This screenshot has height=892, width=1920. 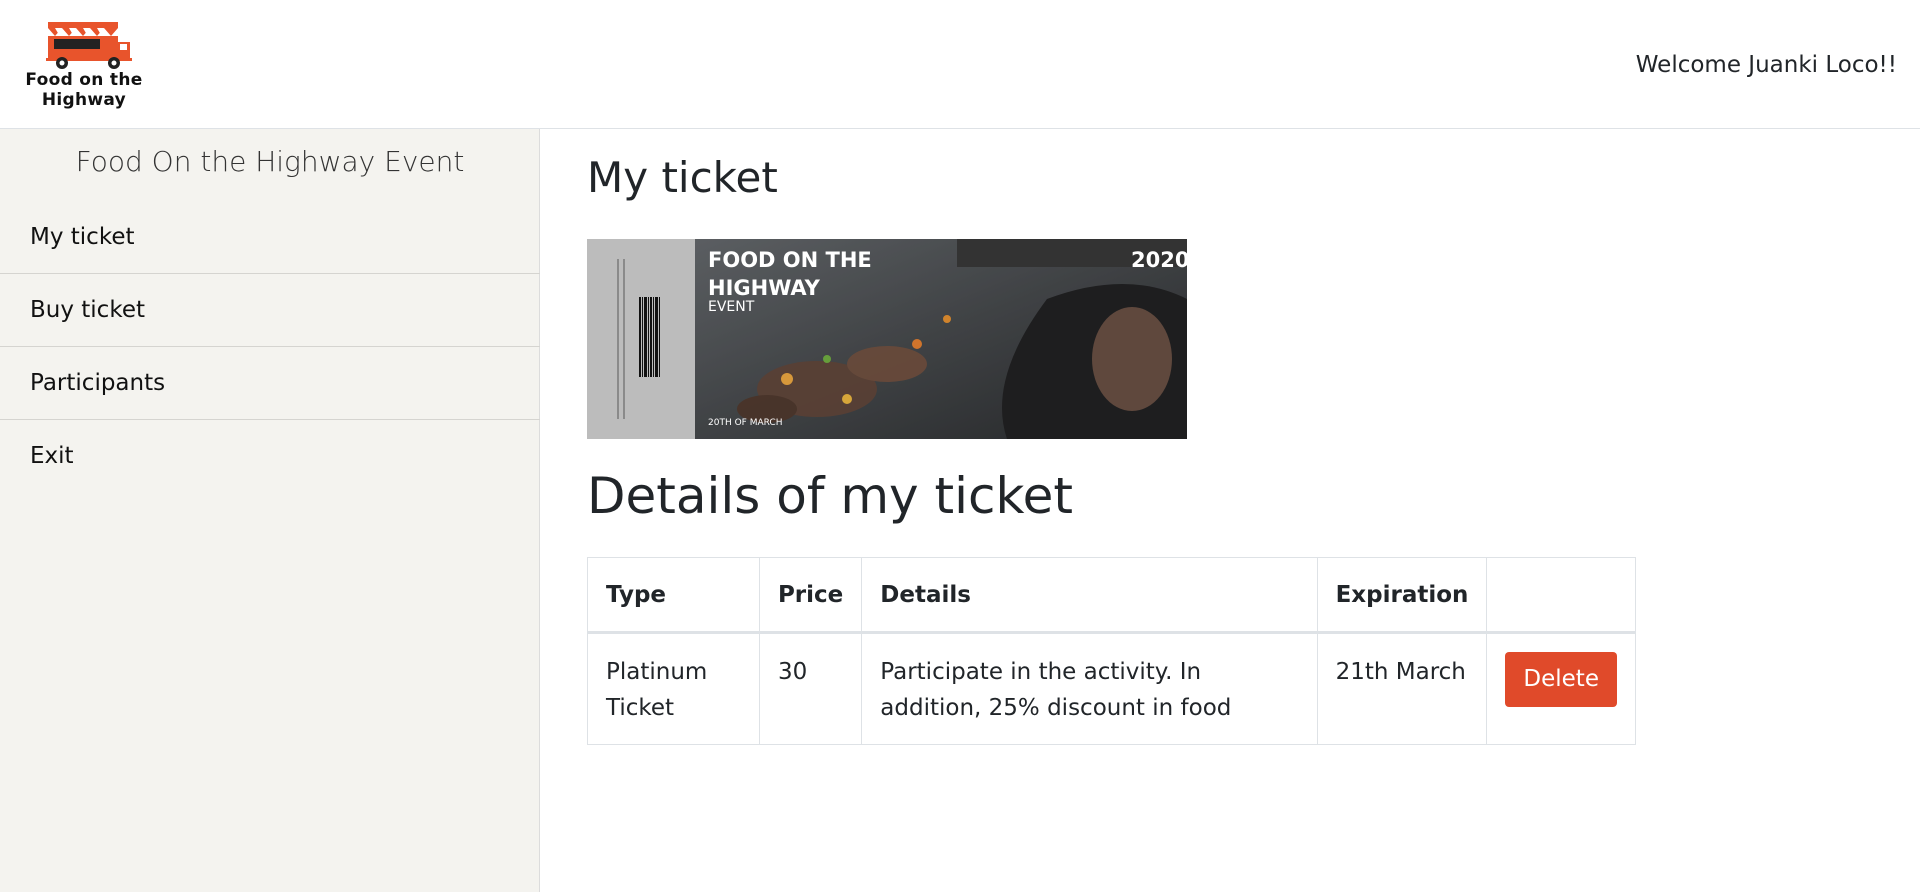 What do you see at coordinates (1089, 595) in the screenshot?
I see `column-header-details: Details` at bounding box center [1089, 595].